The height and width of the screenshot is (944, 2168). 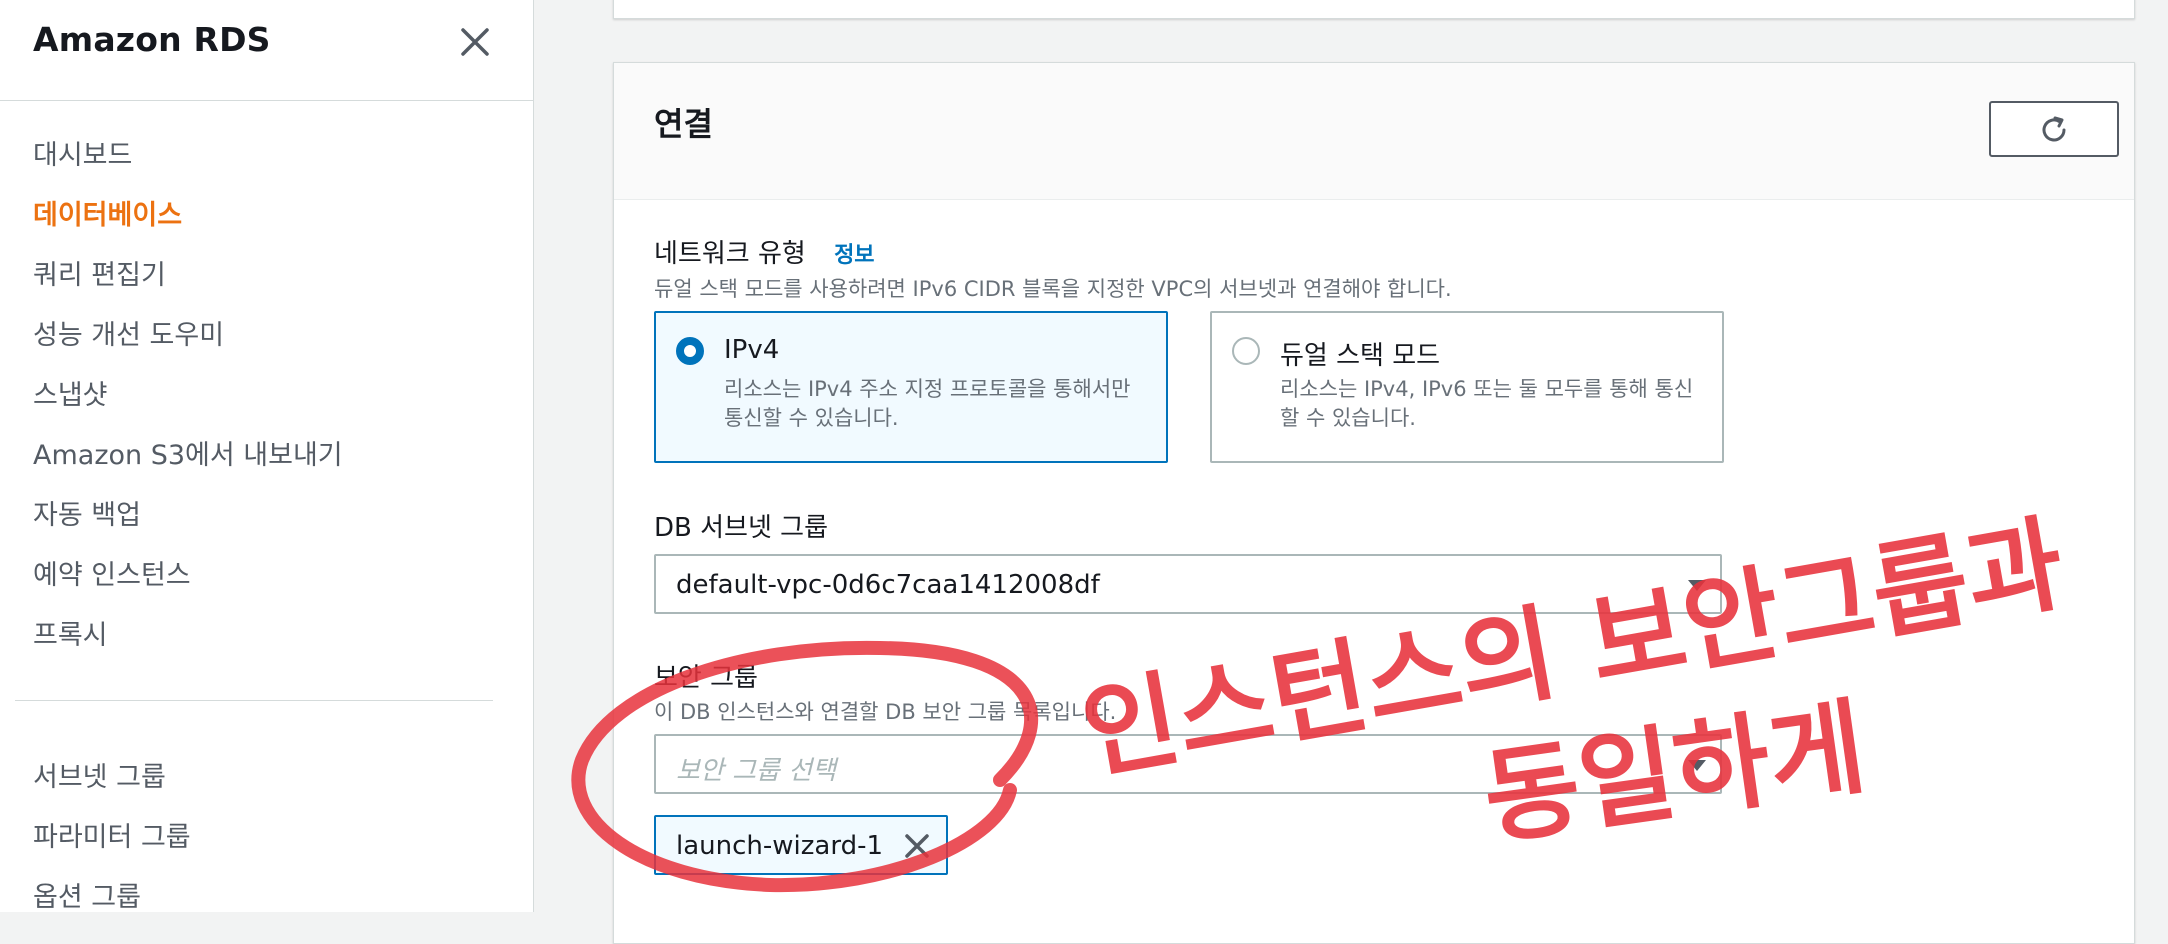 I want to click on sidebar-title: Amazon RDS, so click(x=152, y=39).